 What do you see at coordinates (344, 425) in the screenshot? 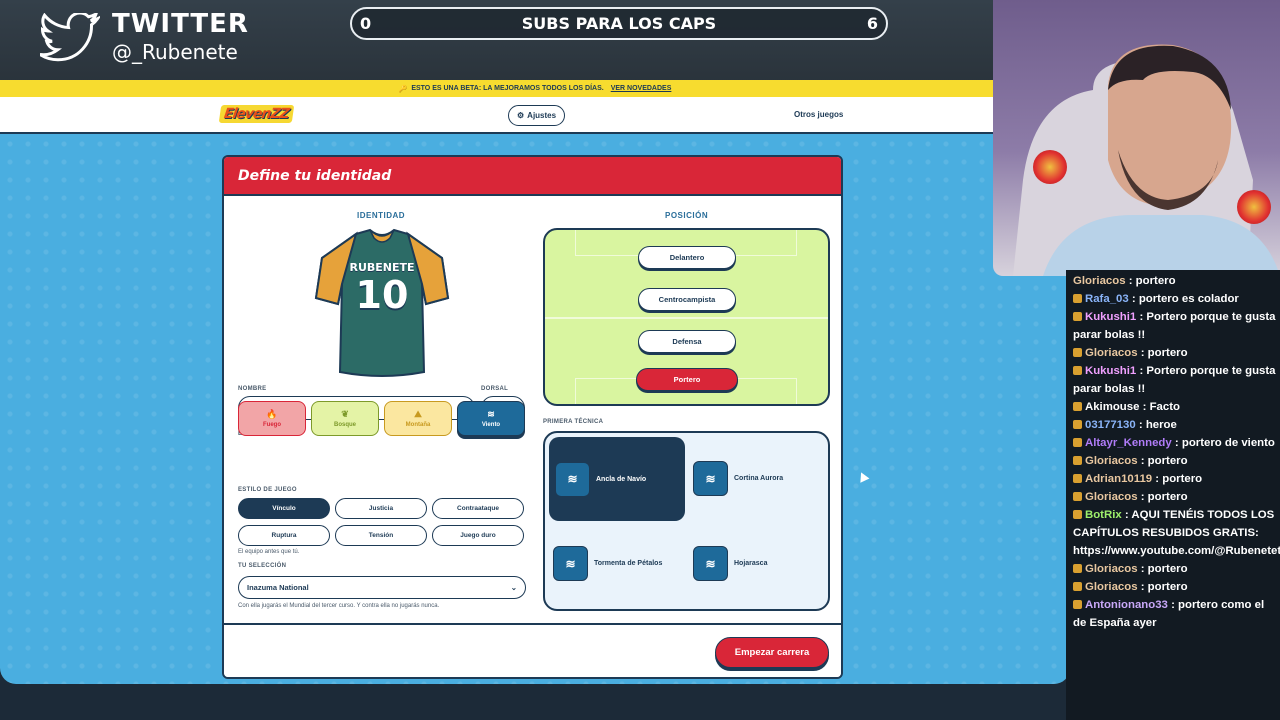
I see `element-label: Bosque` at bounding box center [344, 425].